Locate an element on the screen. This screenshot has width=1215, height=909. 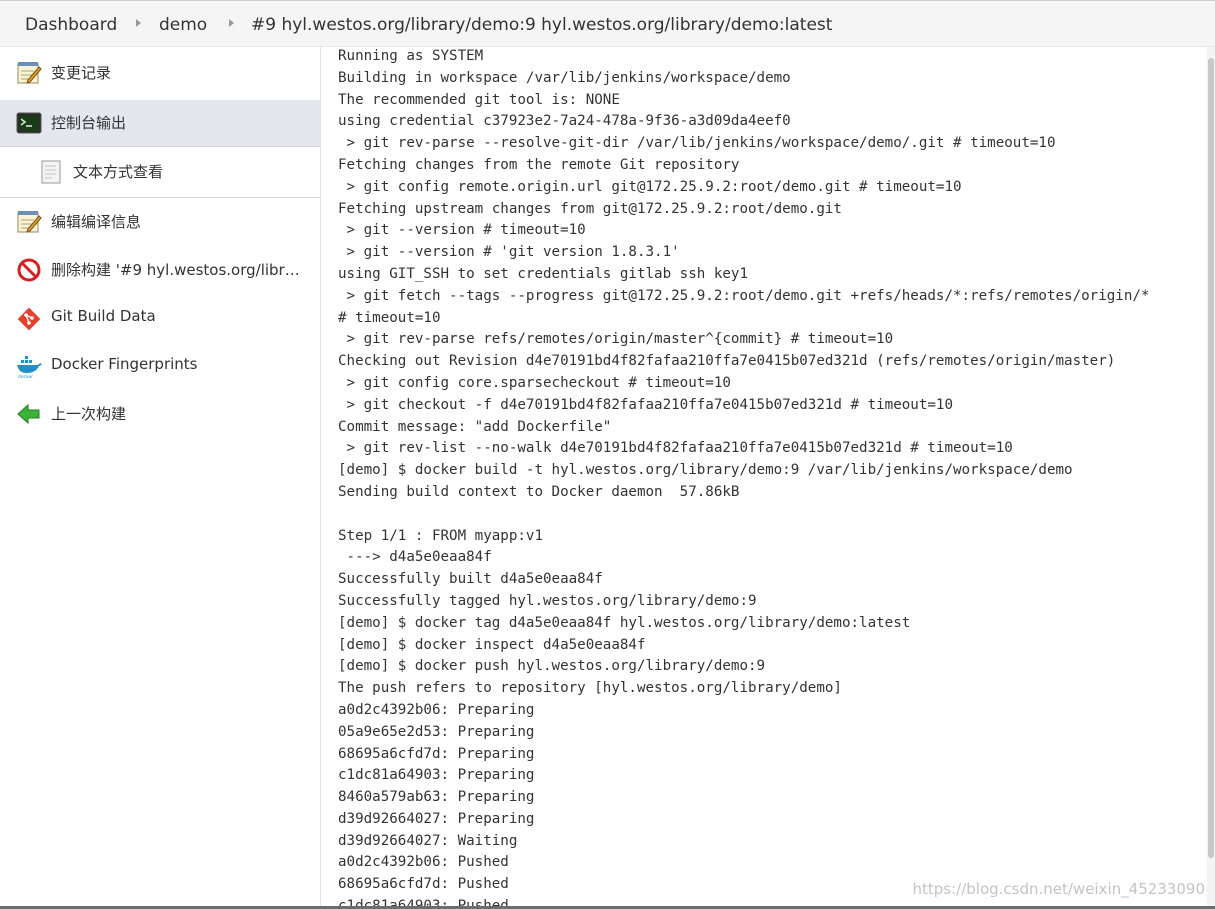
console-line: 68695a6cfd7d: Preparing is located at coordinates (436, 753).